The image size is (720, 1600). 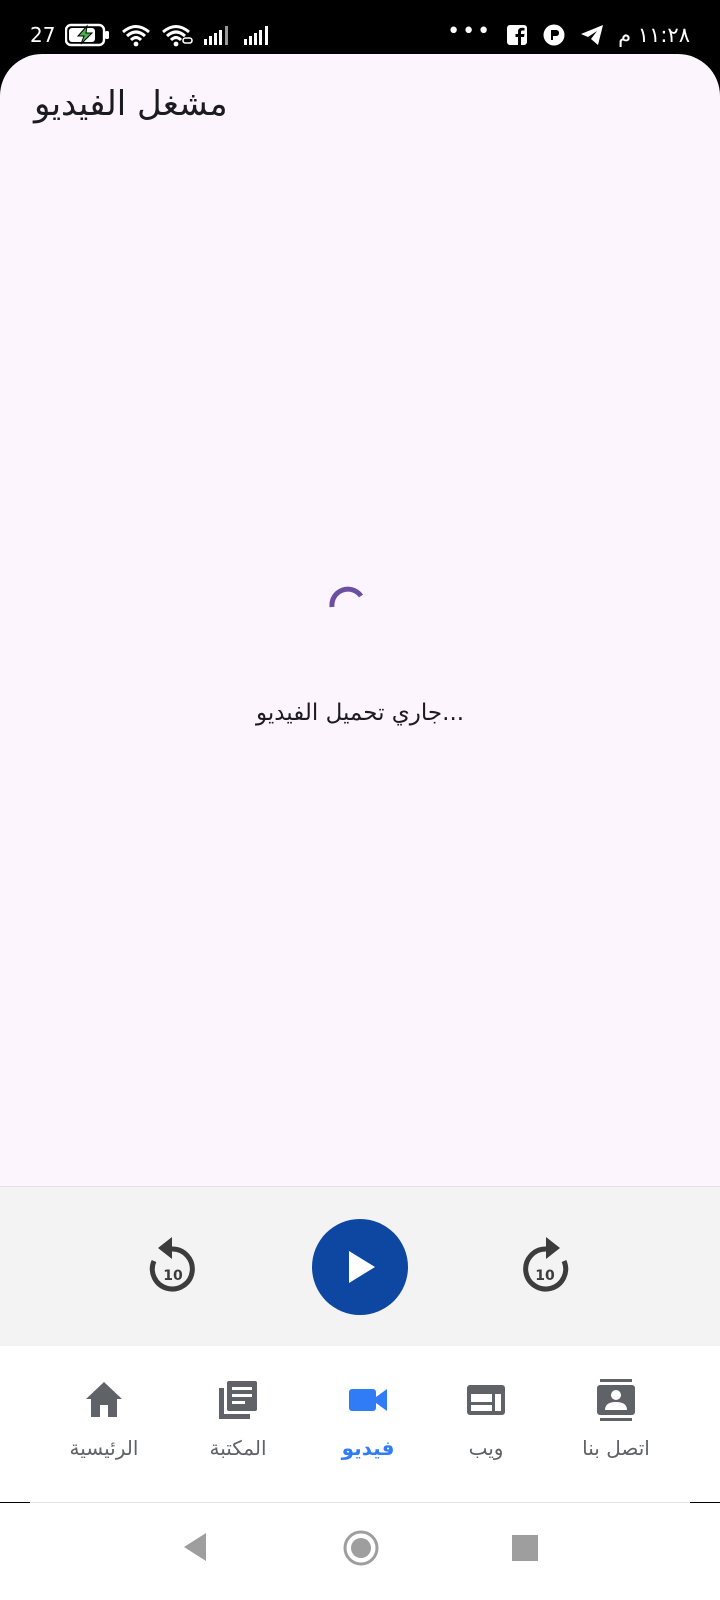 What do you see at coordinates (368, 1400) in the screenshot?
I see `videocam-icon` at bounding box center [368, 1400].